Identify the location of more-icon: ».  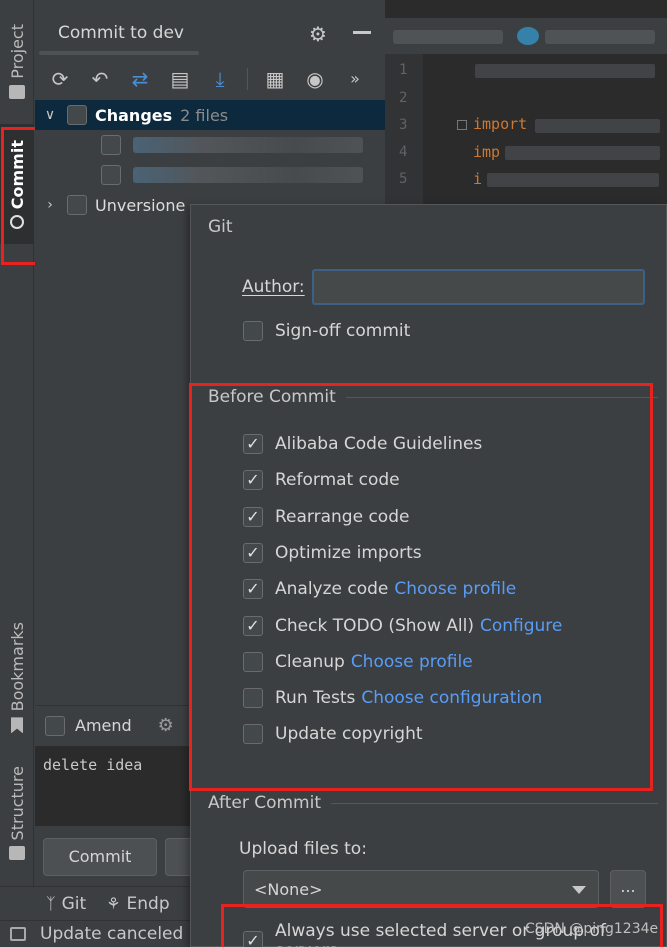
(355, 79).